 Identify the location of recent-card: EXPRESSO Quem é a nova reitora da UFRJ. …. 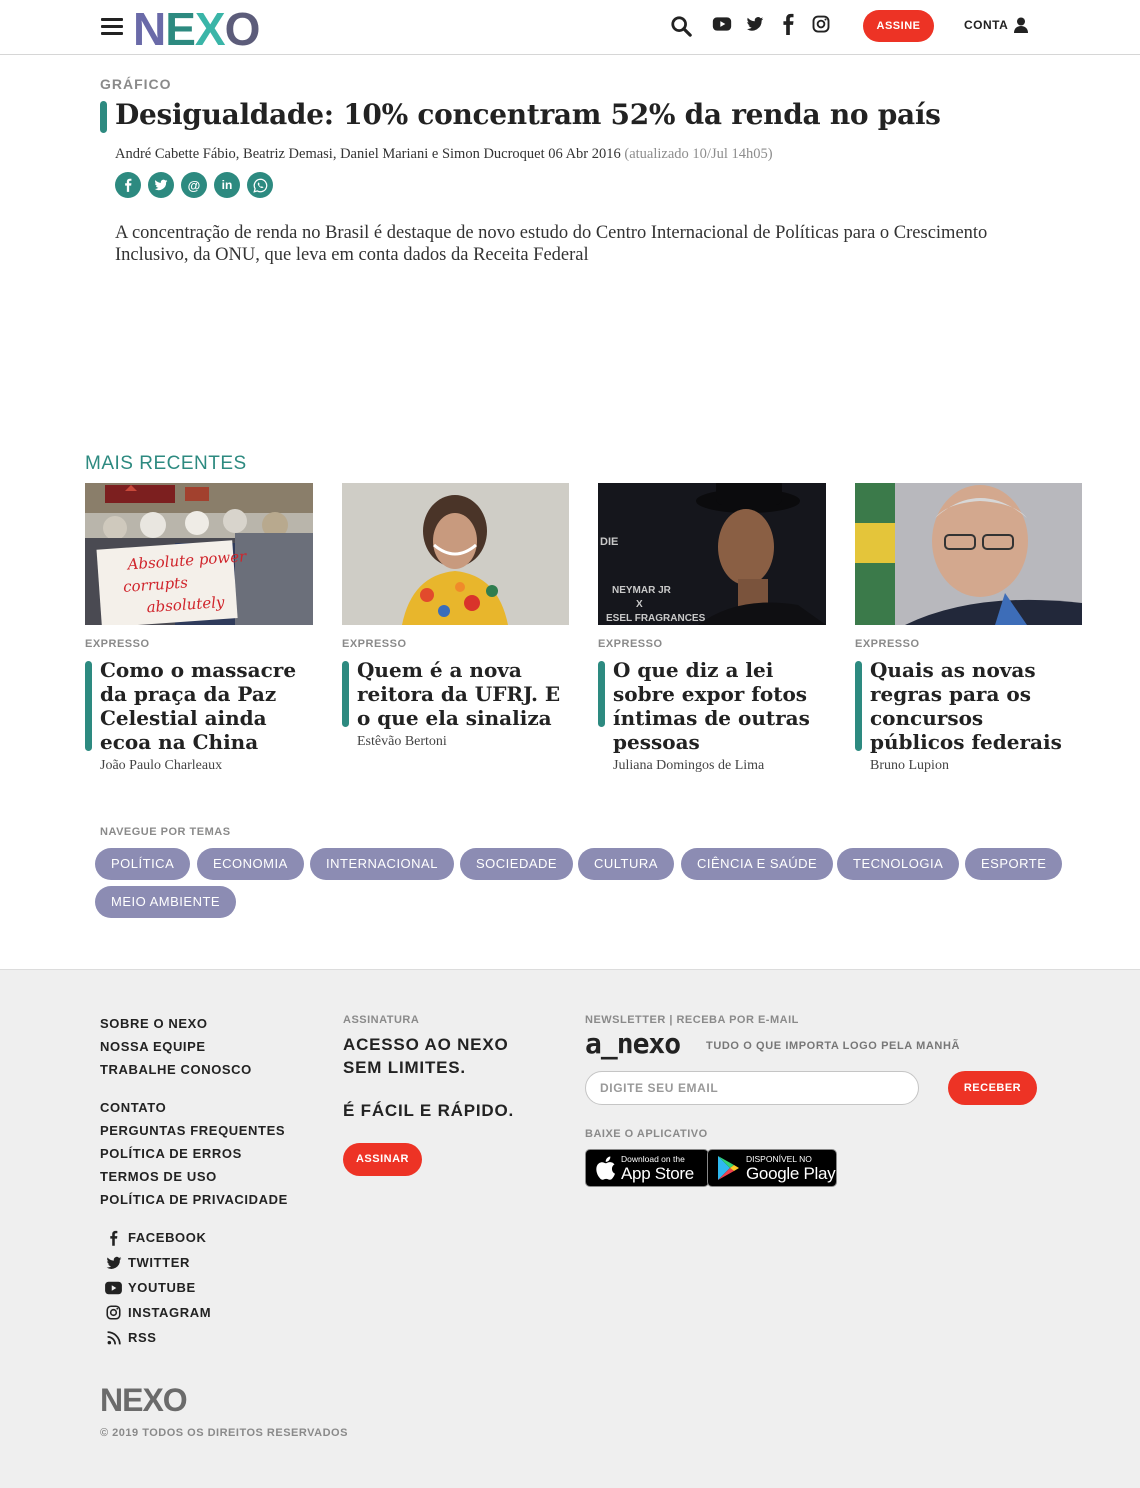
(455, 616).